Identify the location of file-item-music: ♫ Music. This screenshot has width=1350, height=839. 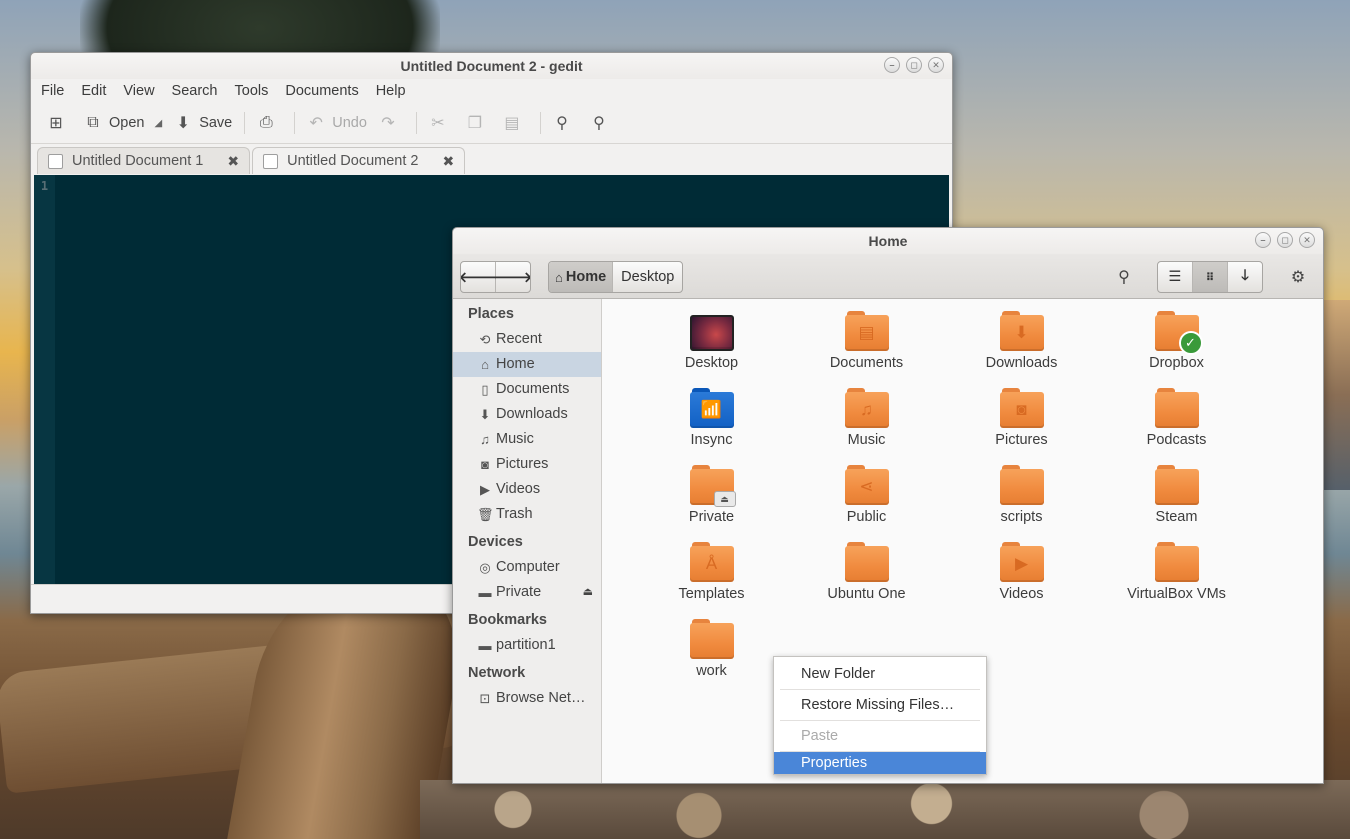
(866, 422).